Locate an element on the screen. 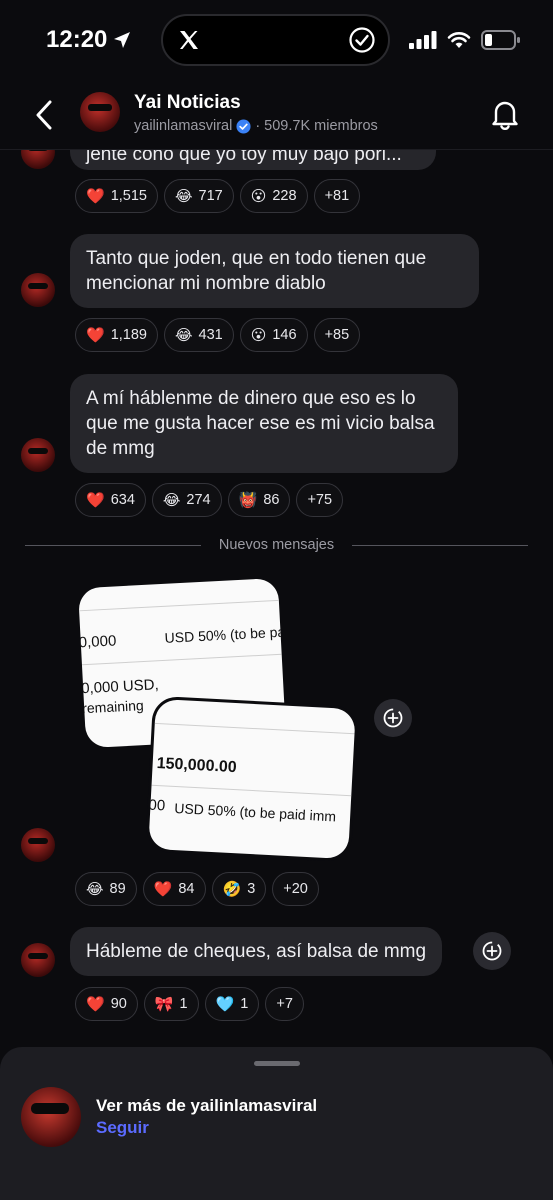 This screenshot has width=553, height=1200. clock-time: 12:20 is located at coordinates (77, 39).